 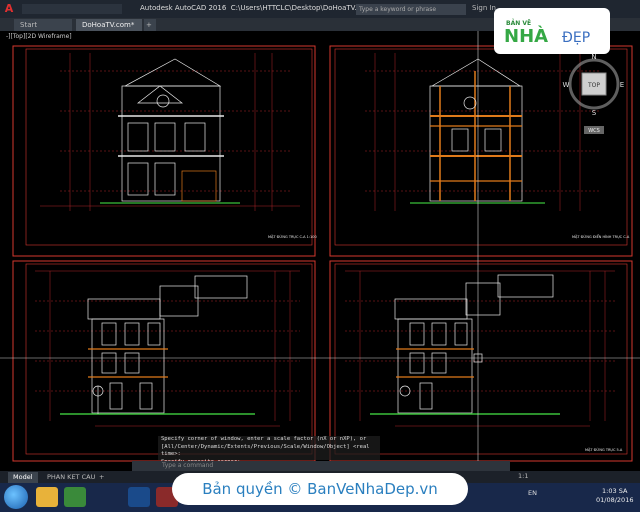 What do you see at coordinates (594, 97) in the screenshot?
I see `viewcube-widget: TOP N S W E WCS` at bounding box center [594, 97].